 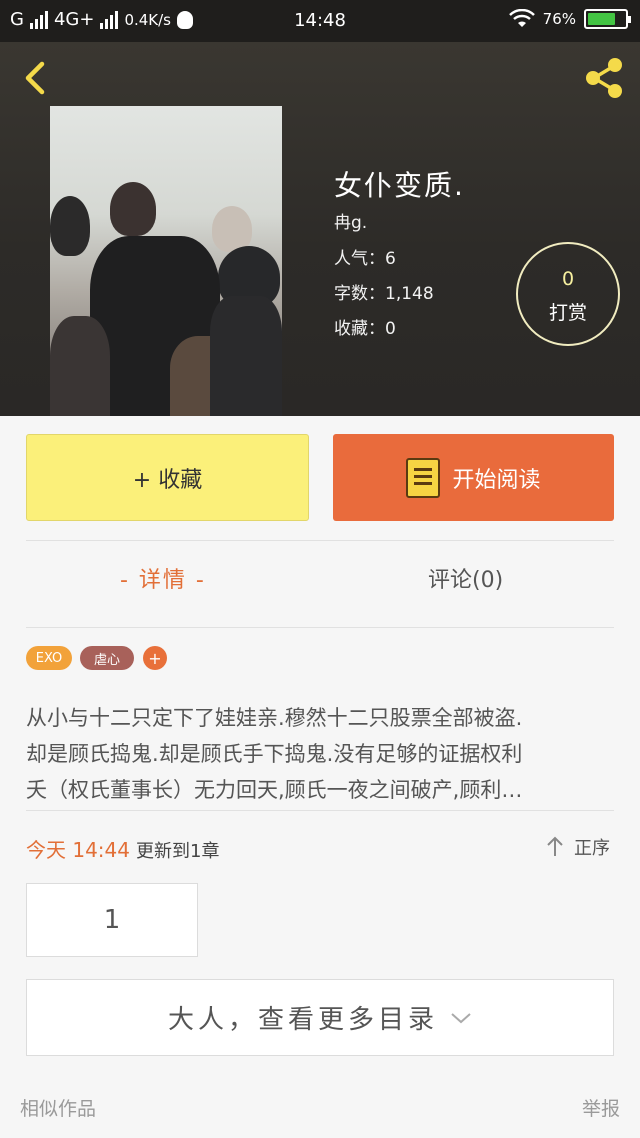 What do you see at coordinates (365, 259) in the screenshot?
I see `popularity-stat: 人气：6` at bounding box center [365, 259].